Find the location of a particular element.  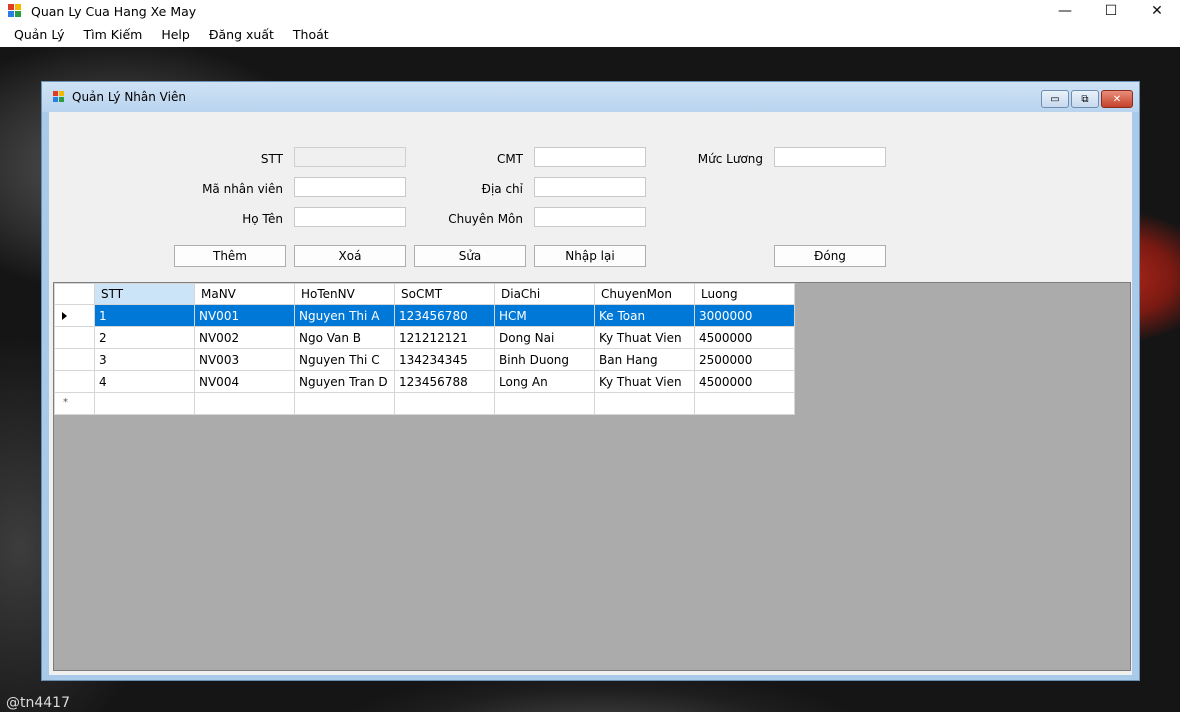

nhap-lai-button: Nhập lại is located at coordinates (590, 256).